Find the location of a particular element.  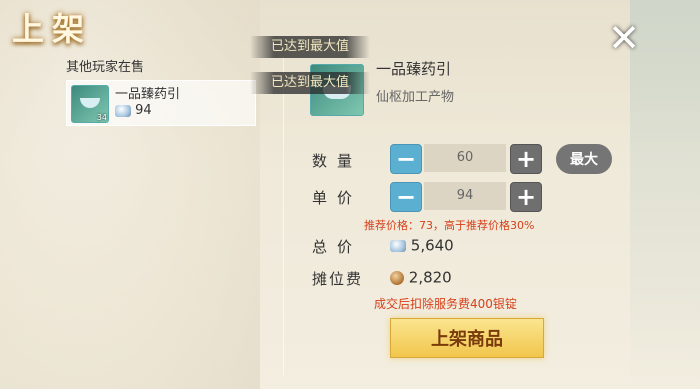

divider is located at coordinates (283, 216).